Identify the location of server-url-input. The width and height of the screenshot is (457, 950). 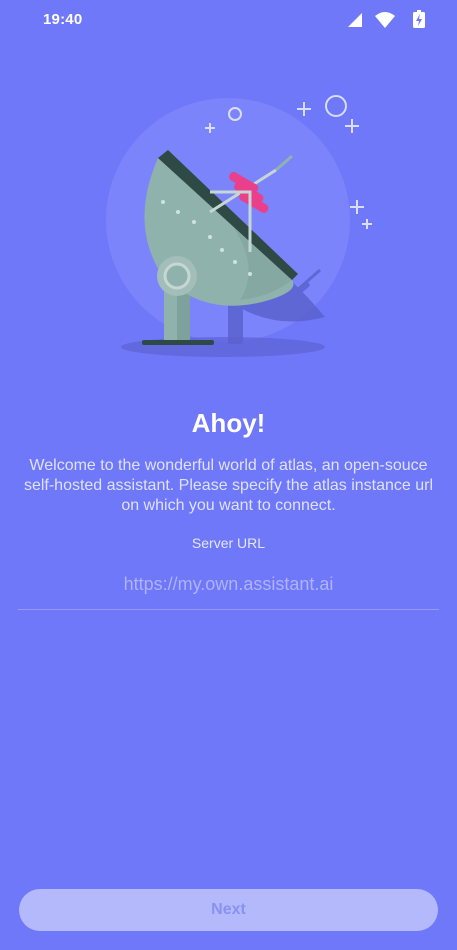
(228, 584).